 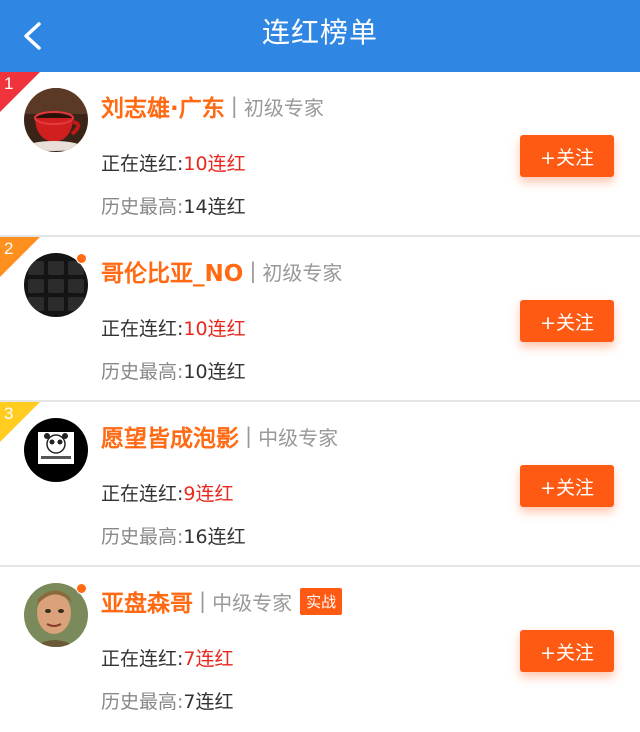 What do you see at coordinates (214, 537) in the screenshot?
I see `best-streak-value: 16连红` at bounding box center [214, 537].